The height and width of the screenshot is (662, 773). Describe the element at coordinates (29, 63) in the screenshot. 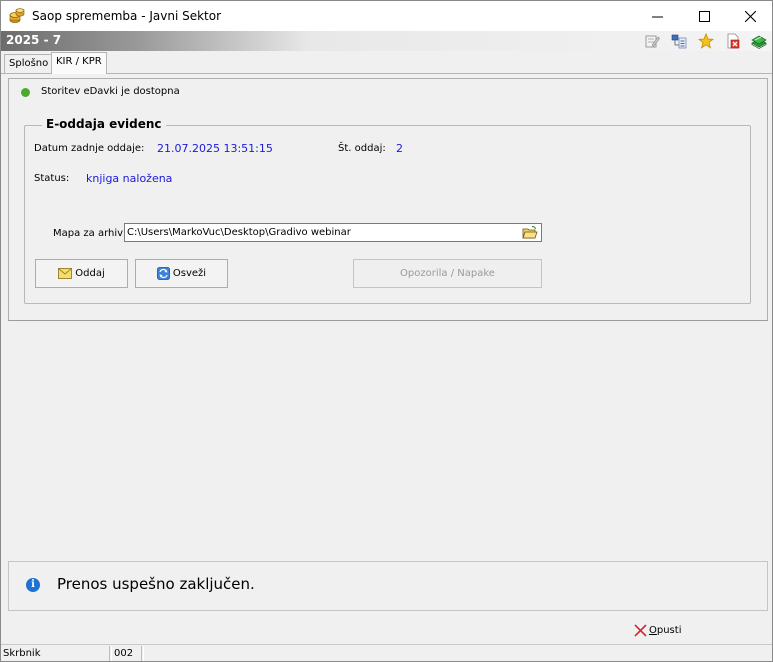

I see `tab-splosno: Splošno` at that location.